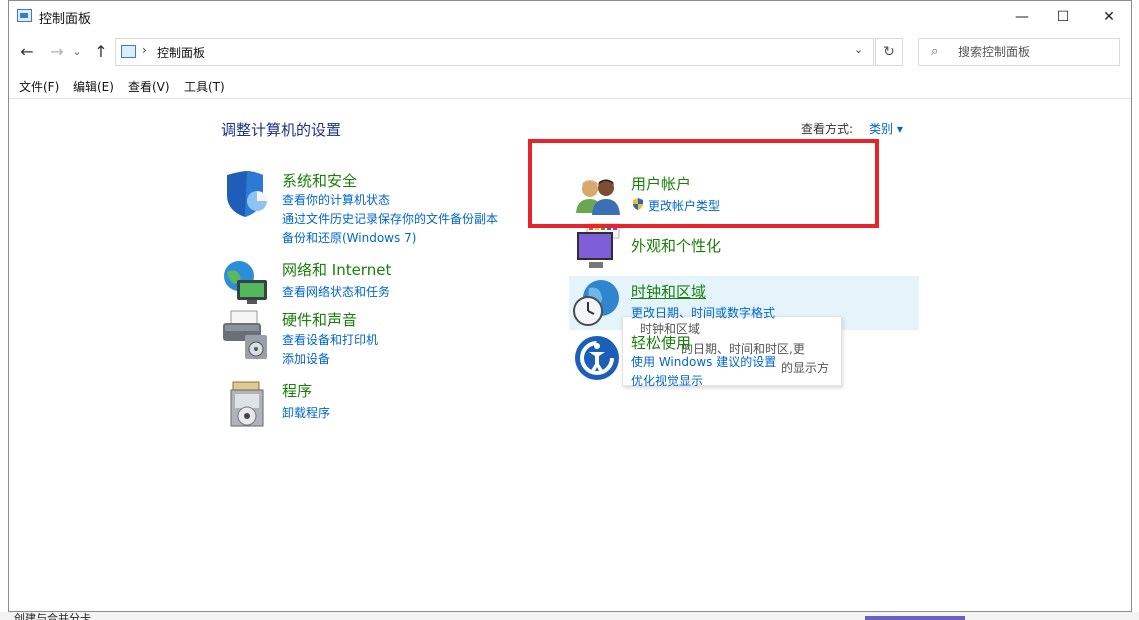 The width and height of the screenshot is (1139, 620). Describe the element at coordinates (915, 618) in the screenshot. I see `background-progress` at that location.